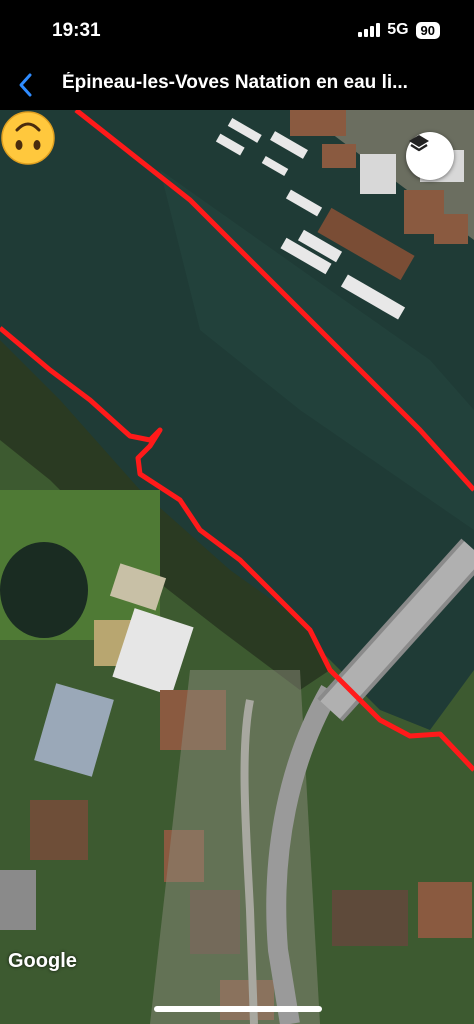 The height and width of the screenshot is (1024, 474). What do you see at coordinates (427, 30) in the screenshot?
I see `battery-level: 90` at bounding box center [427, 30].